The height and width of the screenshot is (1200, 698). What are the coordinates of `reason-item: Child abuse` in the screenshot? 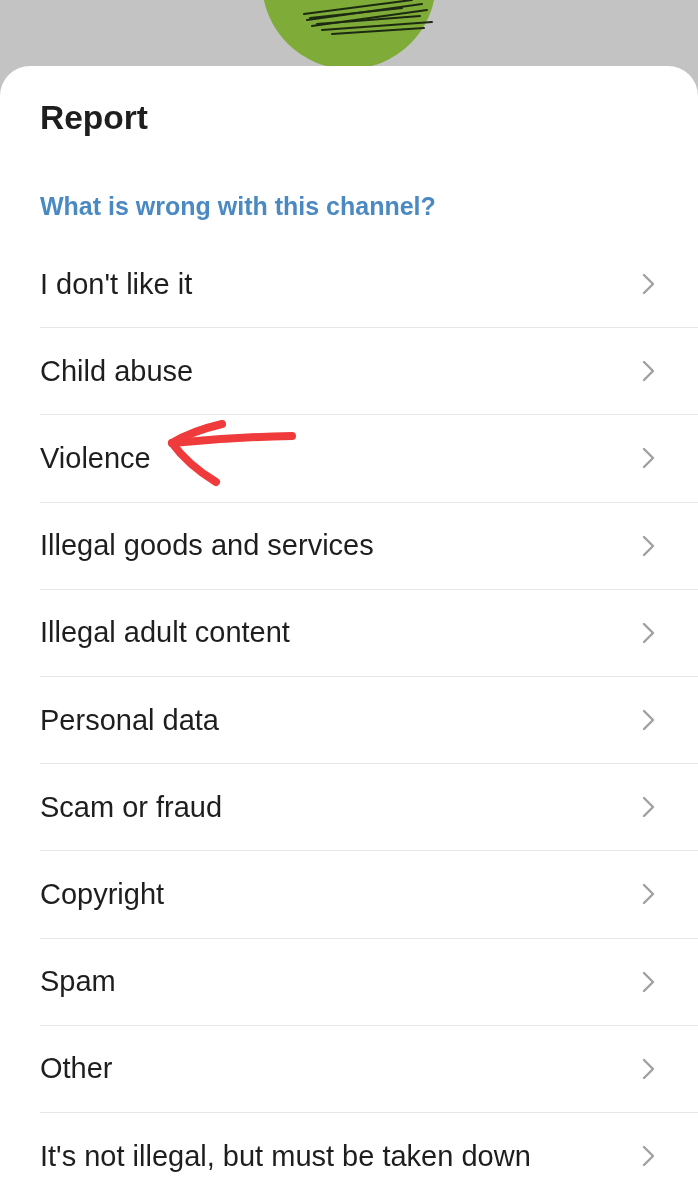 It's located at (369, 371).